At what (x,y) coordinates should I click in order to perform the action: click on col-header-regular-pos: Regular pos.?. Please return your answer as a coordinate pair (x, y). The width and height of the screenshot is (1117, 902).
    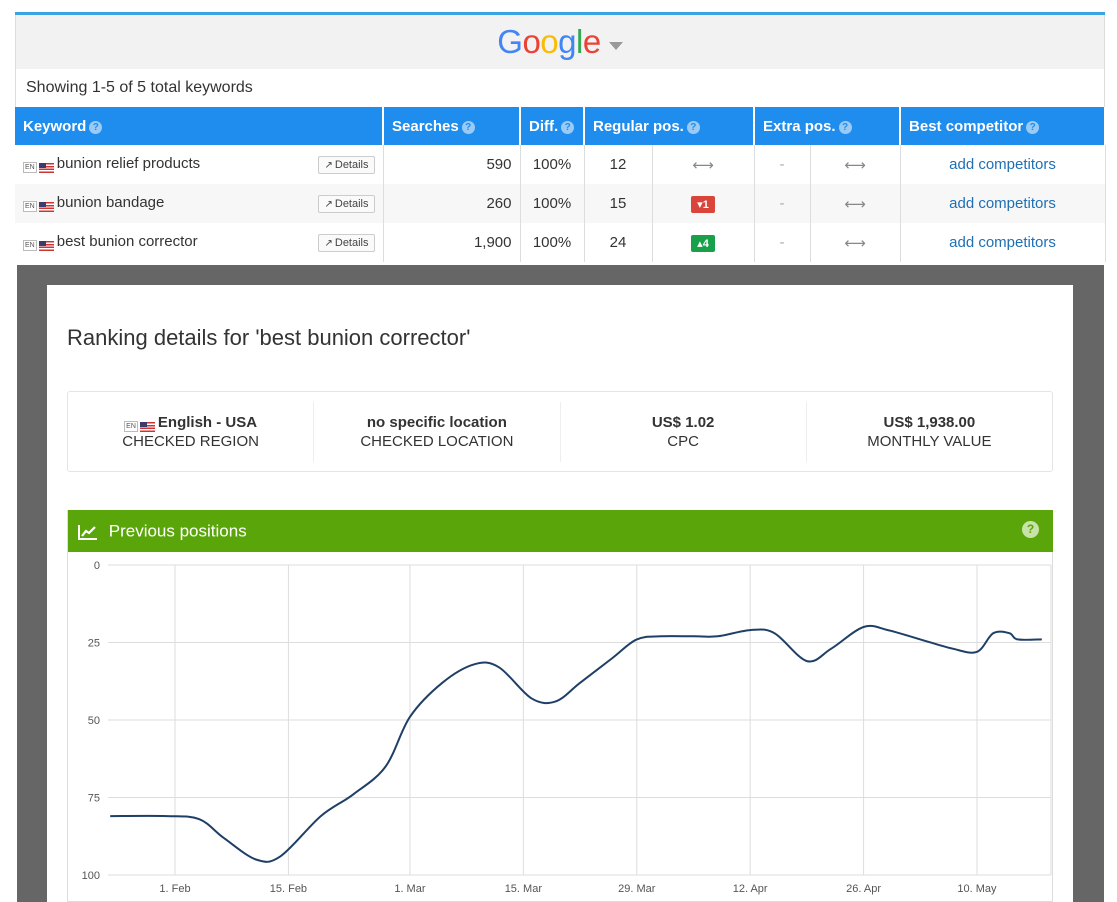
    Looking at the image, I should click on (670, 126).